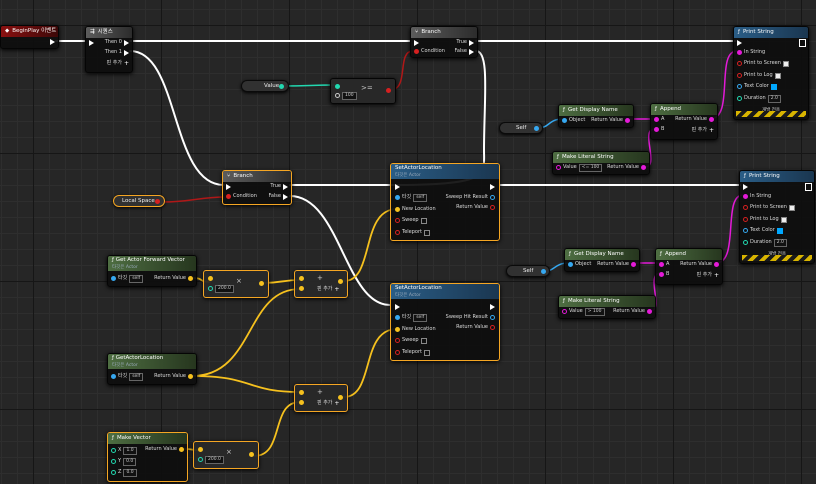 The width and height of the screenshot is (816, 484). Describe the element at coordinates (397, 352) in the screenshot. I see `teleport-pin` at that location.